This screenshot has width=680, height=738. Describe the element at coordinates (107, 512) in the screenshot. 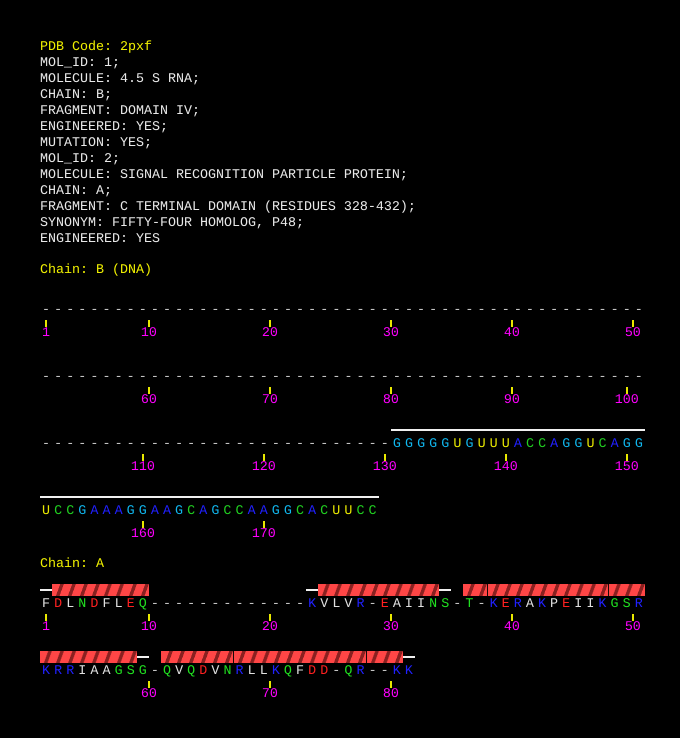

I see `sequence-text: AAA` at that location.